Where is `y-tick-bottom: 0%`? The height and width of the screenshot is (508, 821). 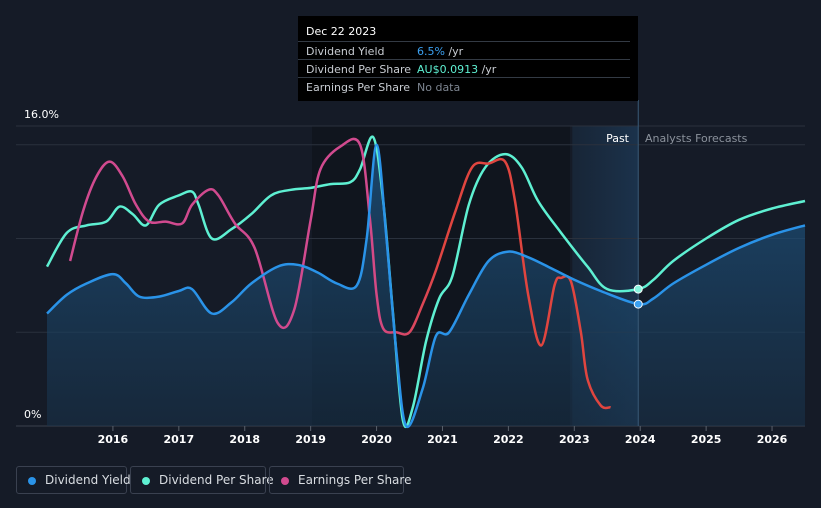
y-tick-bottom: 0% is located at coordinates (32, 414).